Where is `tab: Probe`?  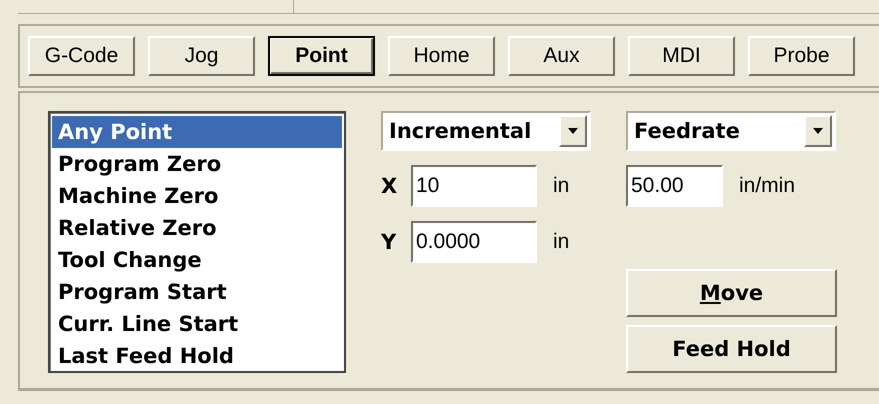 tab: Probe is located at coordinates (801, 56).